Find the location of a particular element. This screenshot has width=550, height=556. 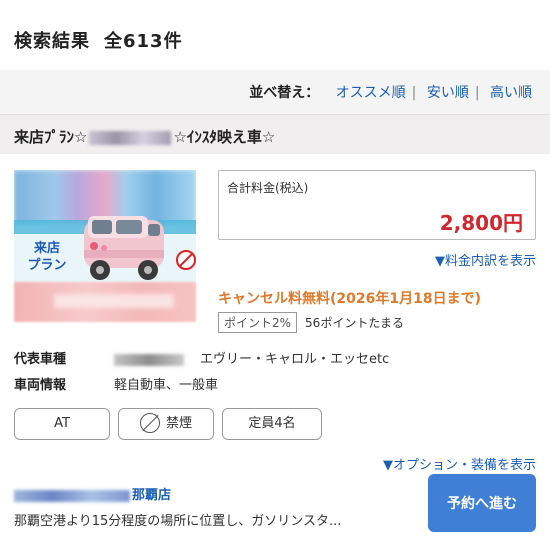

plan-title: 来店ﾌﾟﾗﾝ☆ ☆ｲﾝｽﾀ映え車☆ is located at coordinates (144, 136).